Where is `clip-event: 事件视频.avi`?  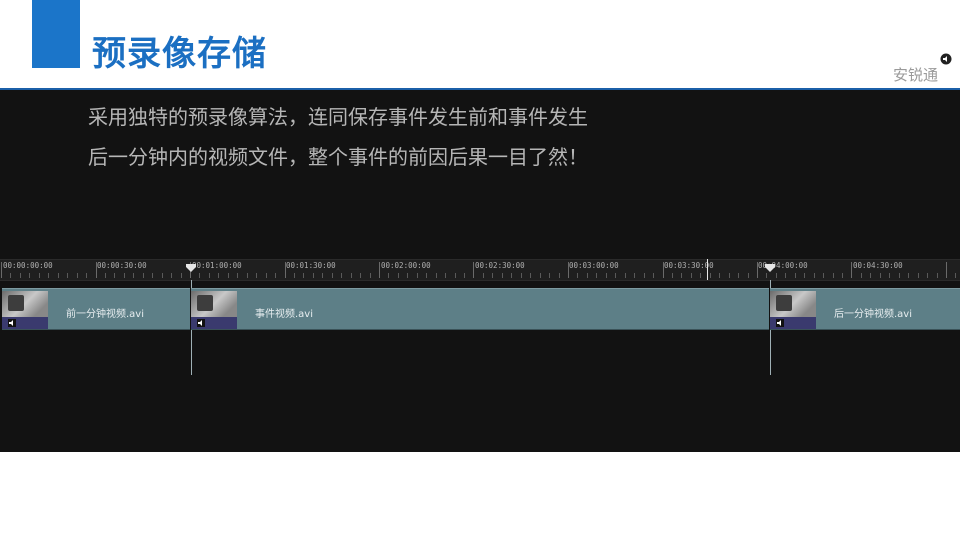
clip-event: 事件视频.avi is located at coordinates (480, 309).